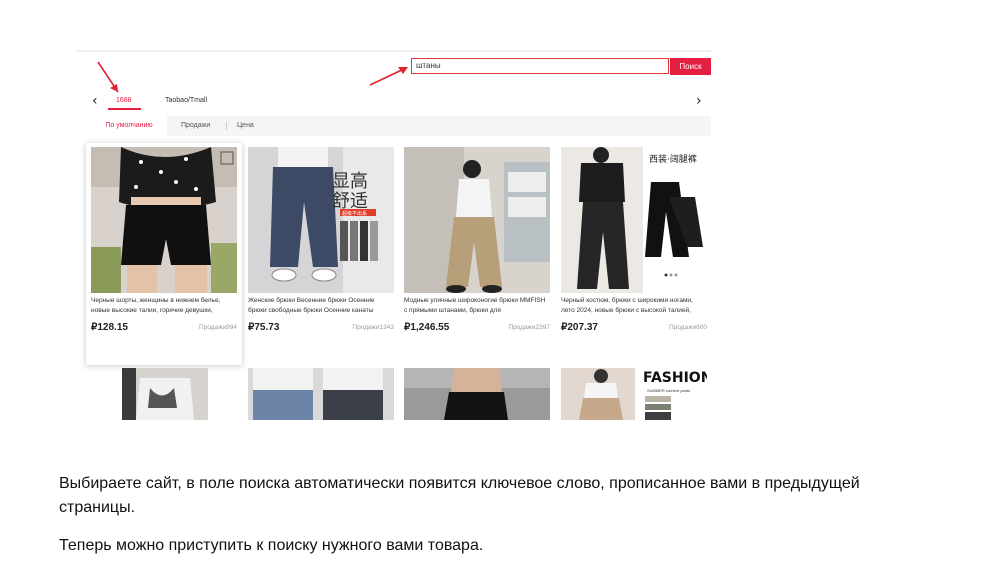 Image resolution: width=991 pixels, height=574 pixels. Describe the element at coordinates (195, 126) in the screenshot. I see `sort-sales: Продажи` at that location.